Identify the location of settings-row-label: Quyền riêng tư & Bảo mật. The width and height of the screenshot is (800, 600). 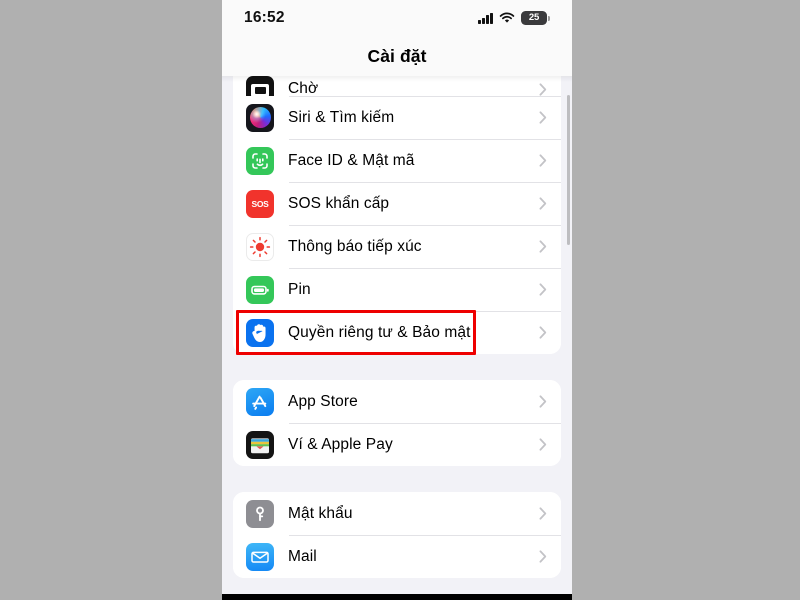
(379, 332).